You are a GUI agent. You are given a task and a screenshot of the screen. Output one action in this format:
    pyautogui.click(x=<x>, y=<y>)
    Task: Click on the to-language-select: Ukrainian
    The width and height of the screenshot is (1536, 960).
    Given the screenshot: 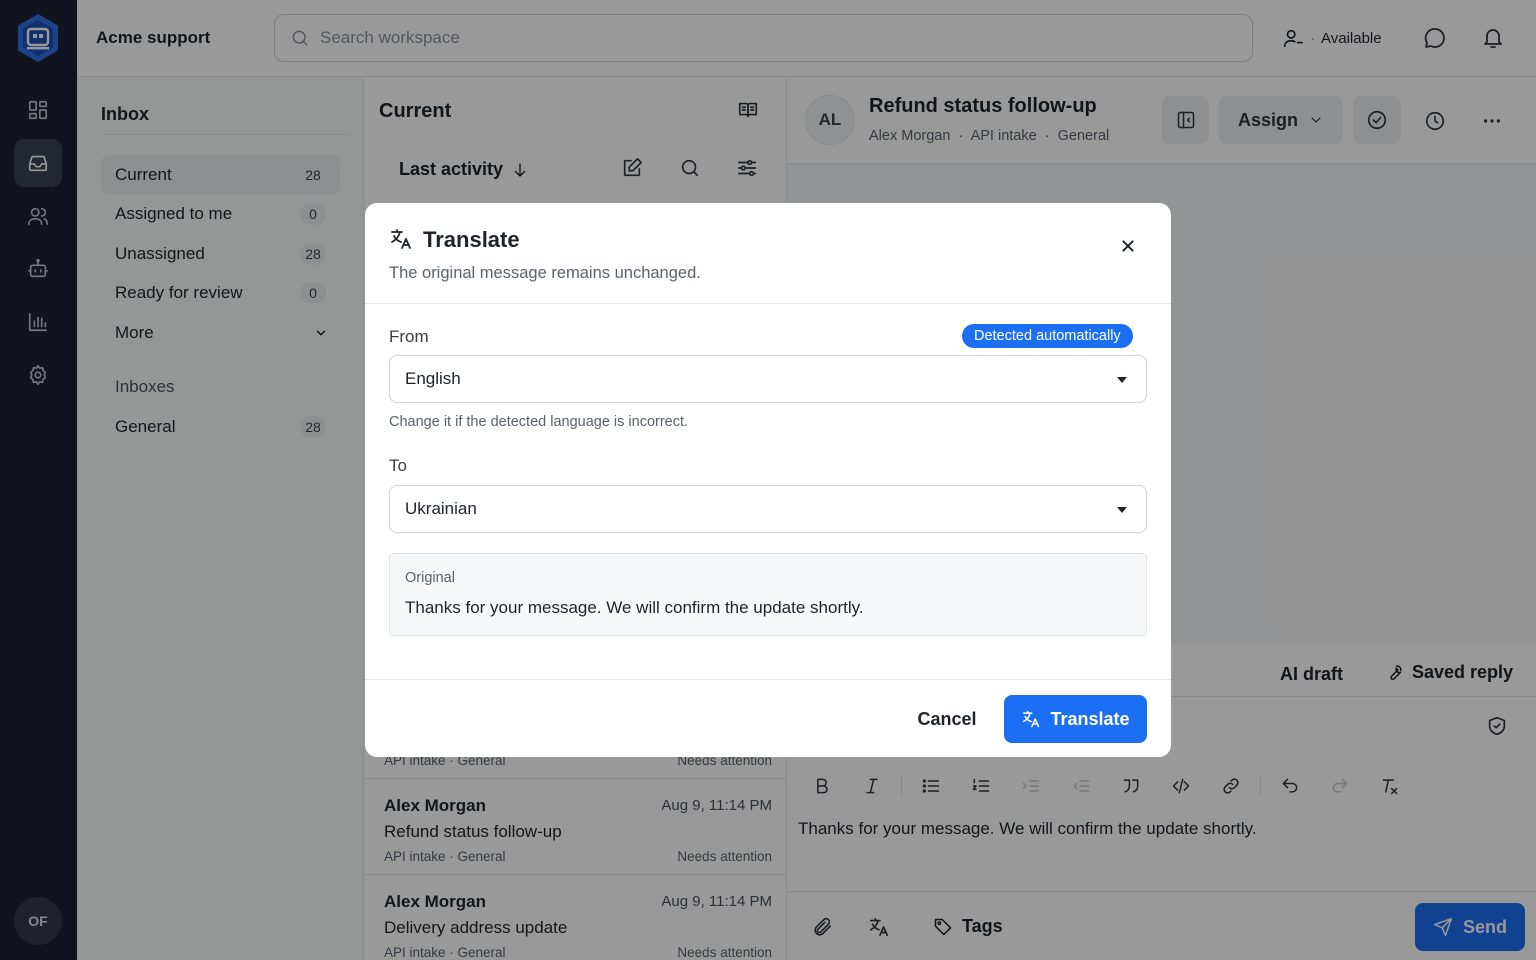 What is the action you would take?
    pyautogui.click(x=768, y=509)
    